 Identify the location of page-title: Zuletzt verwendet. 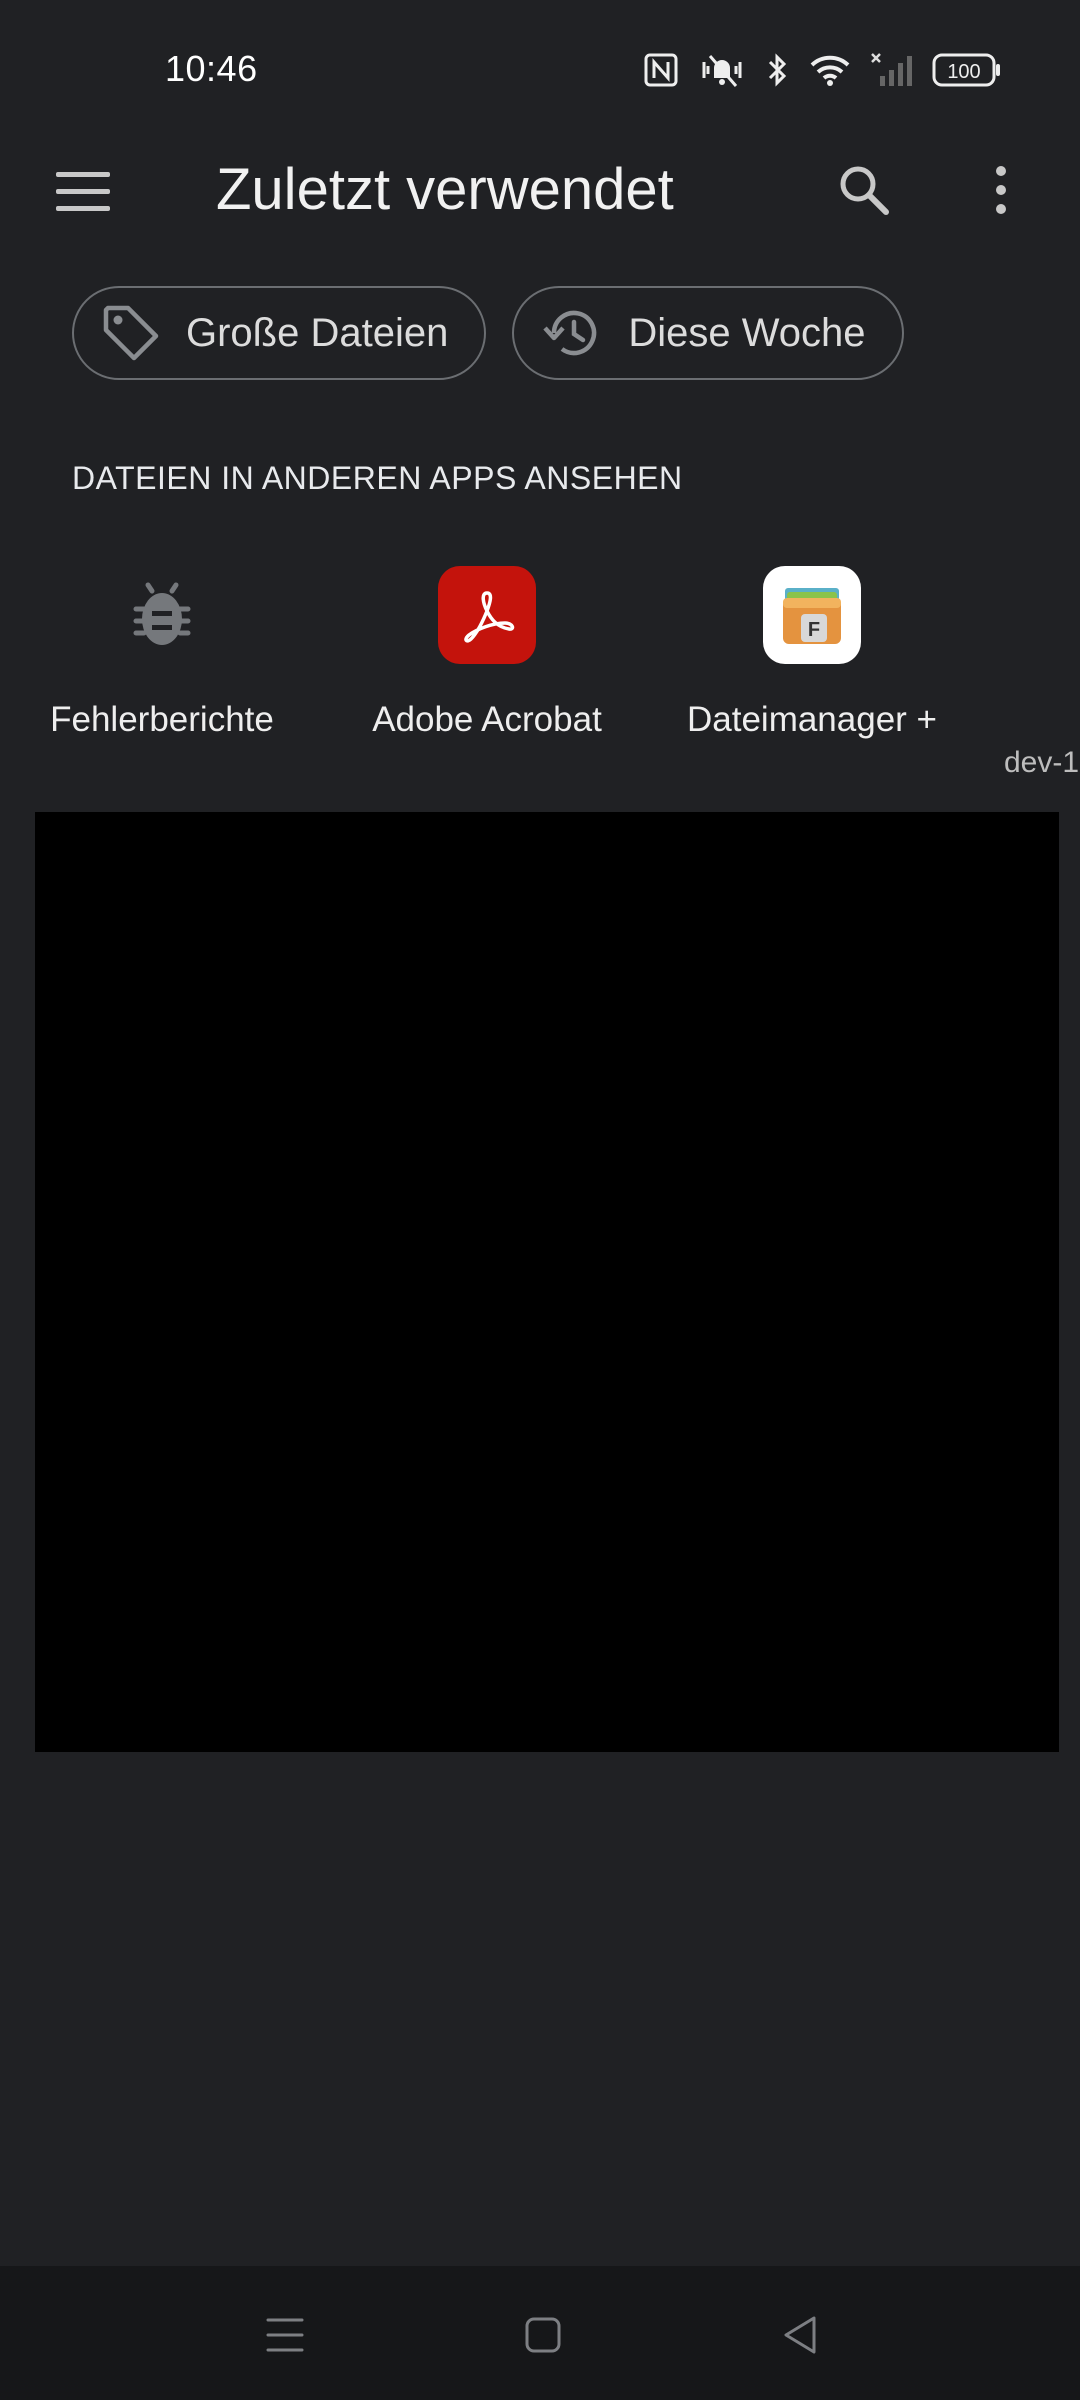
(445, 189).